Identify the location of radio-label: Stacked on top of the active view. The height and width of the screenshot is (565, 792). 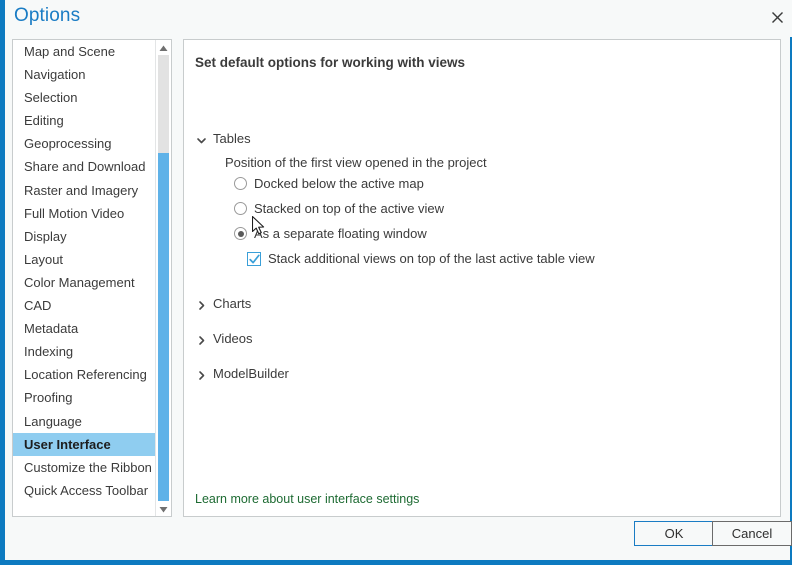
(349, 208).